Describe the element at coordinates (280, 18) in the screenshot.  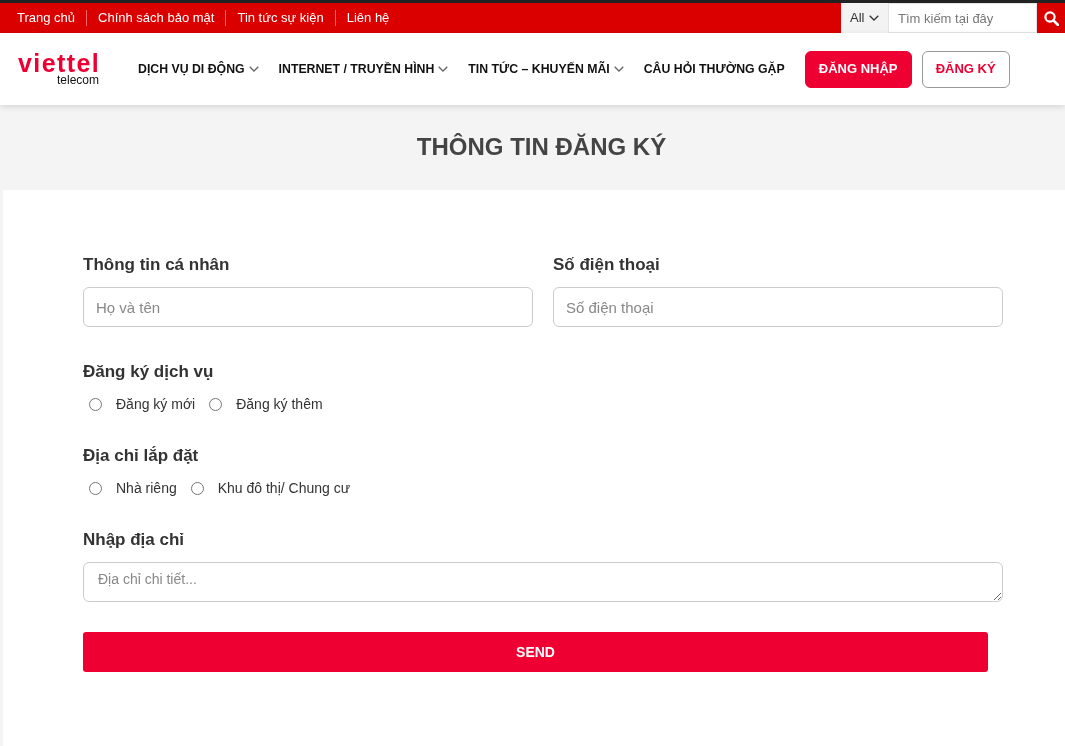
I see `top-link: Tin tức sự kiện` at that location.